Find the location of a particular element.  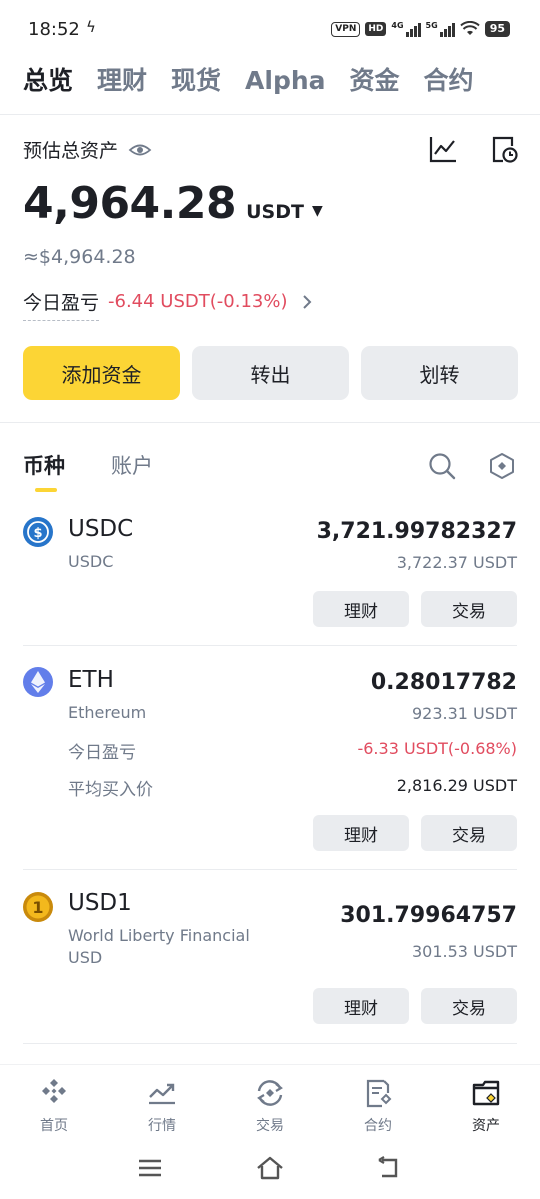

menu-icon is located at coordinates (150, 1168).